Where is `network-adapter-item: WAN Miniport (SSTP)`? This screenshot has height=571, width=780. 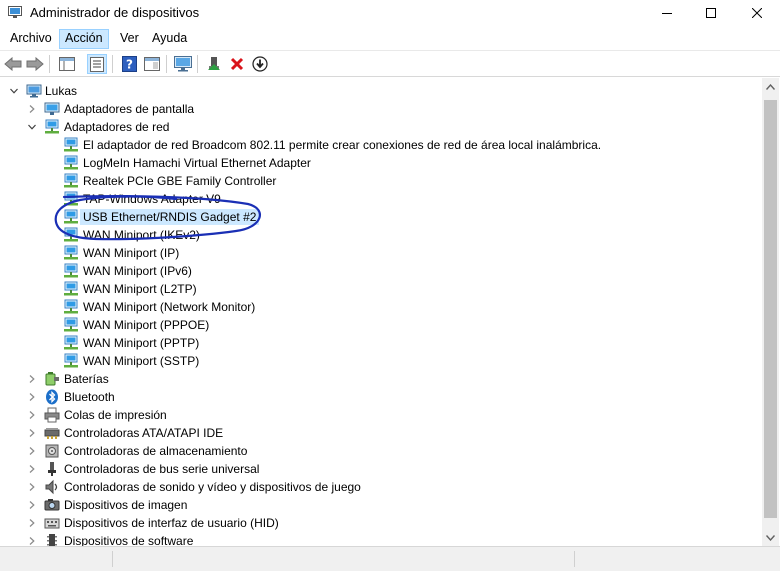
network-adapter-item: WAN Miniport (SSTP) is located at coordinates (380, 361).